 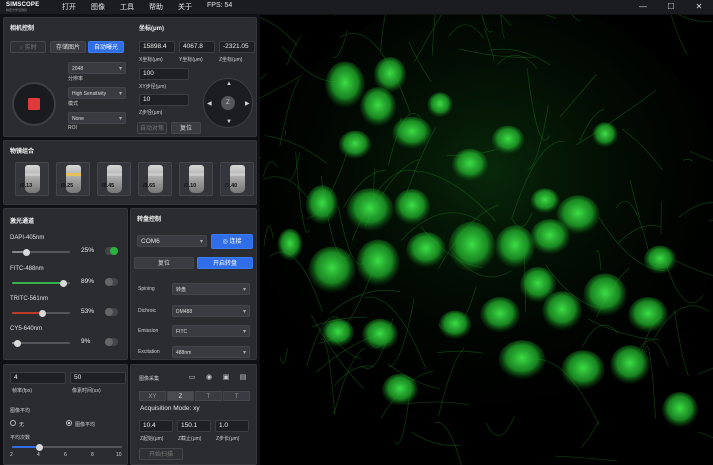 I want to click on z-step-size-field: 1.0, so click(x=232, y=426).